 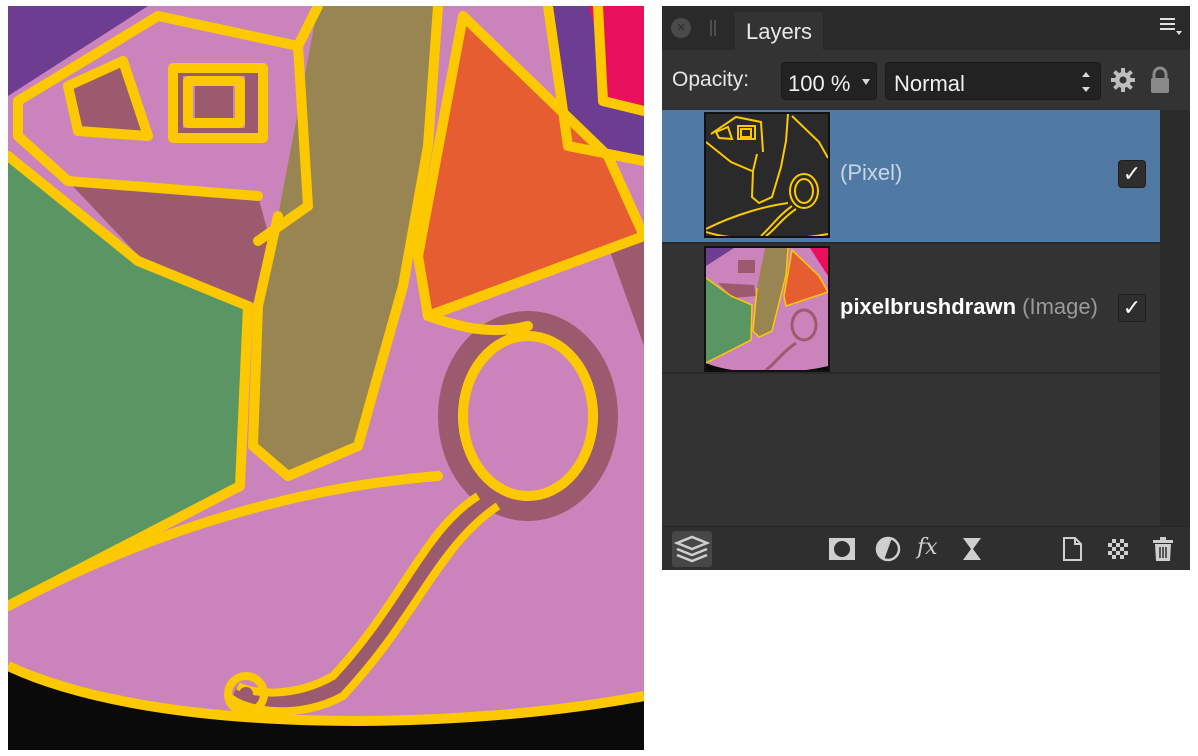 I want to click on panel-grip-handle, so click(x=713, y=28).